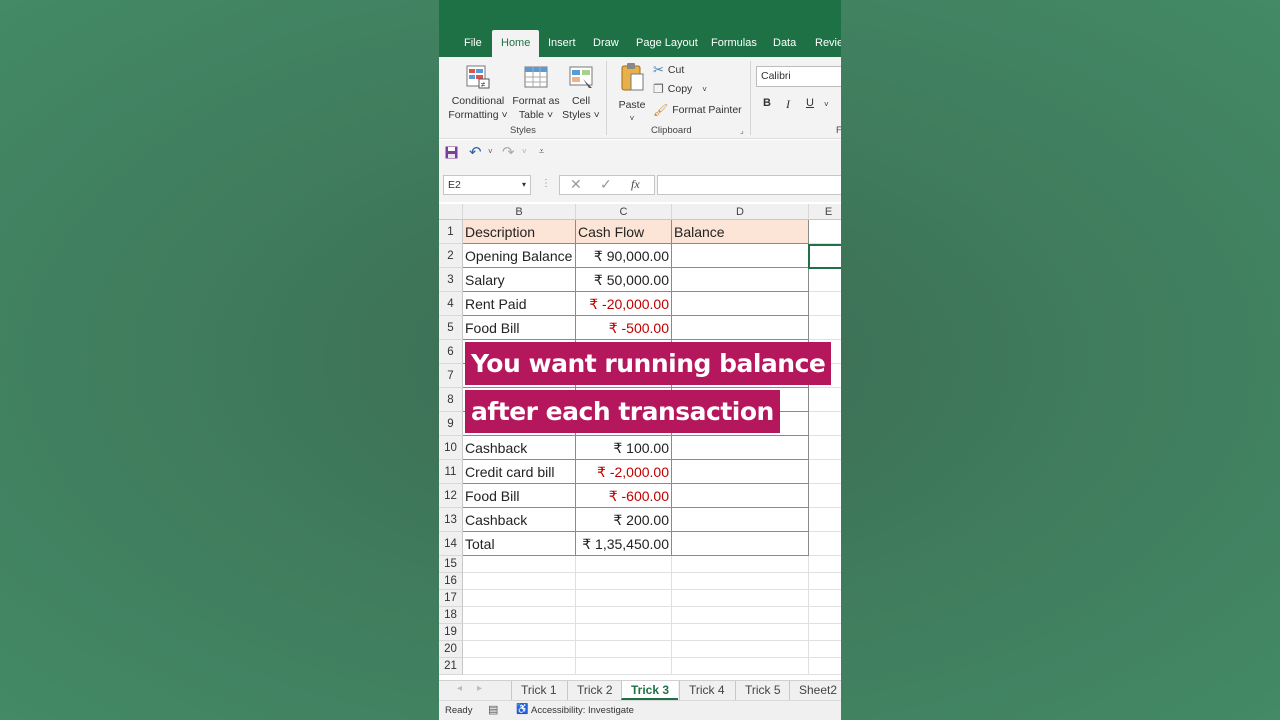 The image size is (1280, 720). What do you see at coordinates (740, 448) in the screenshot?
I see `cell-d10` at bounding box center [740, 448].